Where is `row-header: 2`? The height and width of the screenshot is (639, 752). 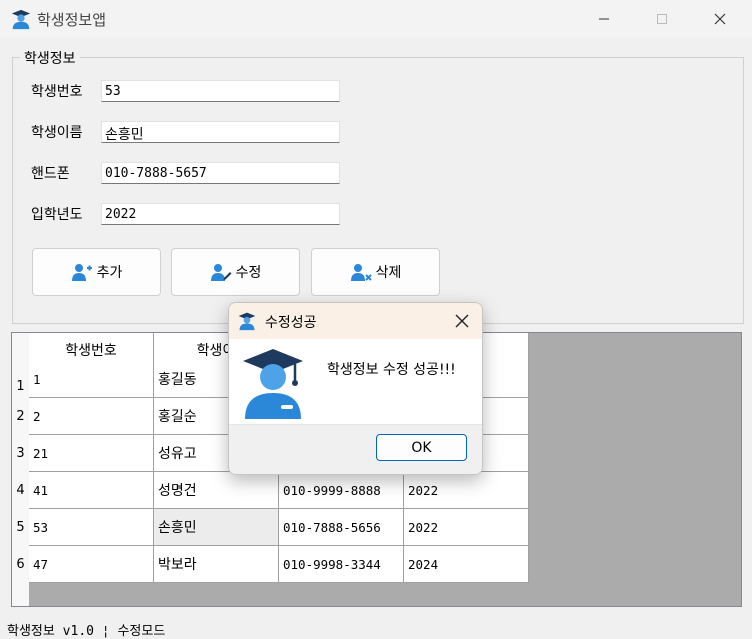 row-header: 2 is located at coordinates (20, 416).